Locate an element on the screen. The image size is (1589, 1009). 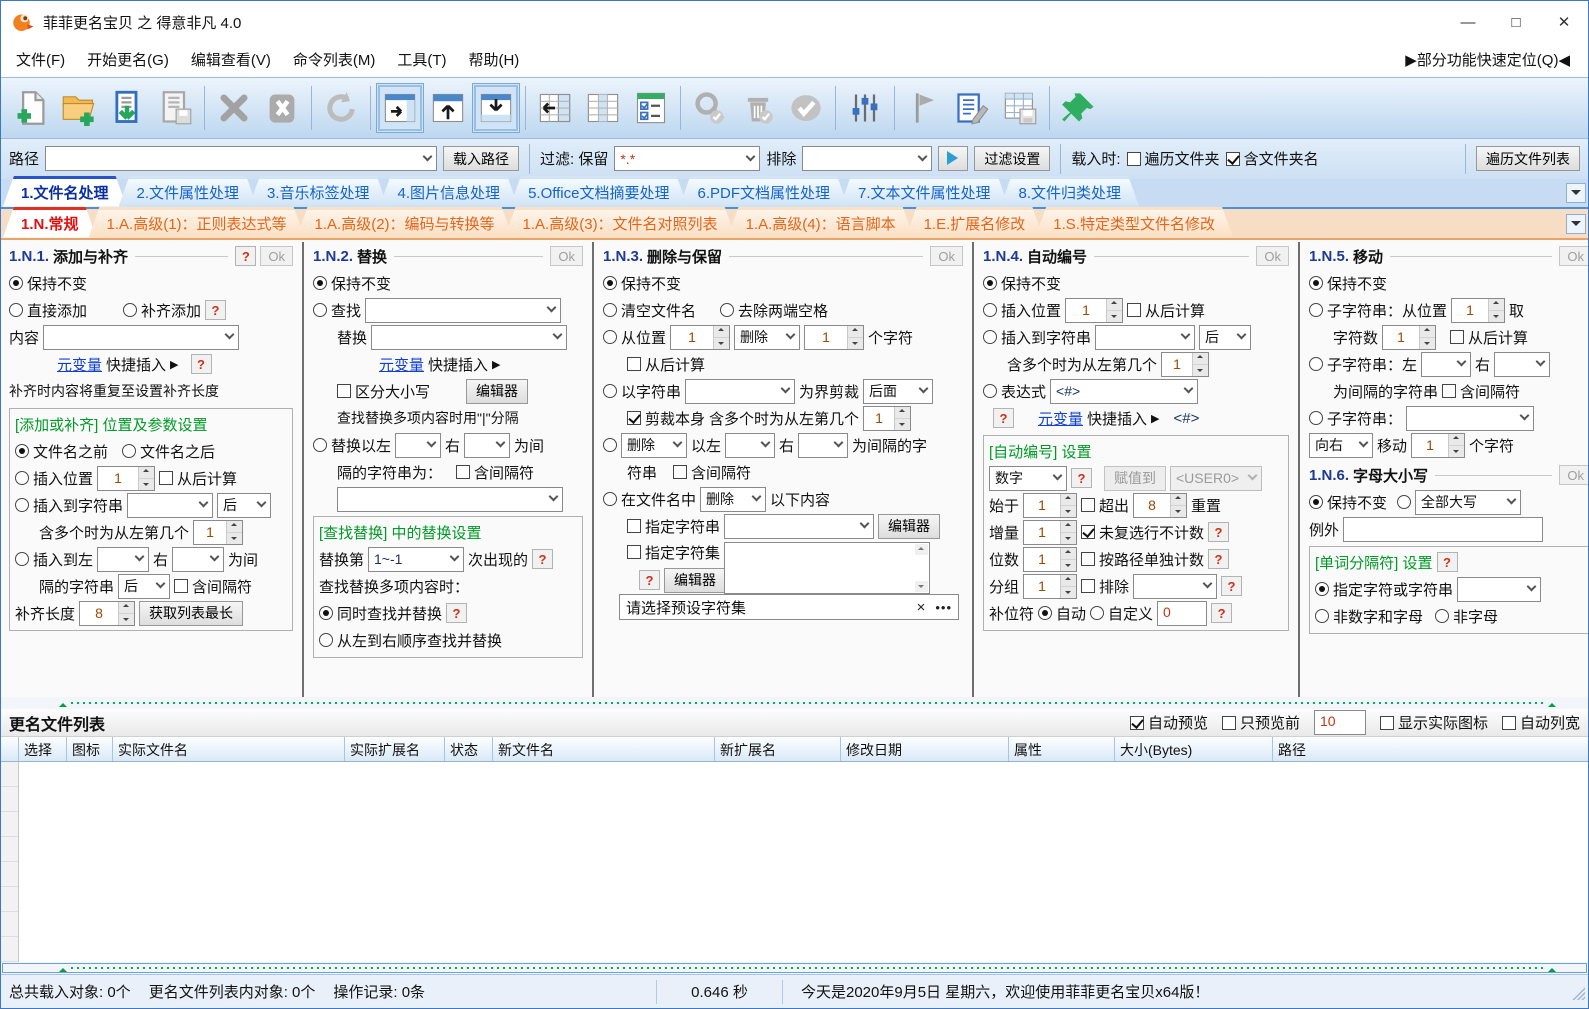
radio-option: 直接添加 is located at coordinates (48, 310).